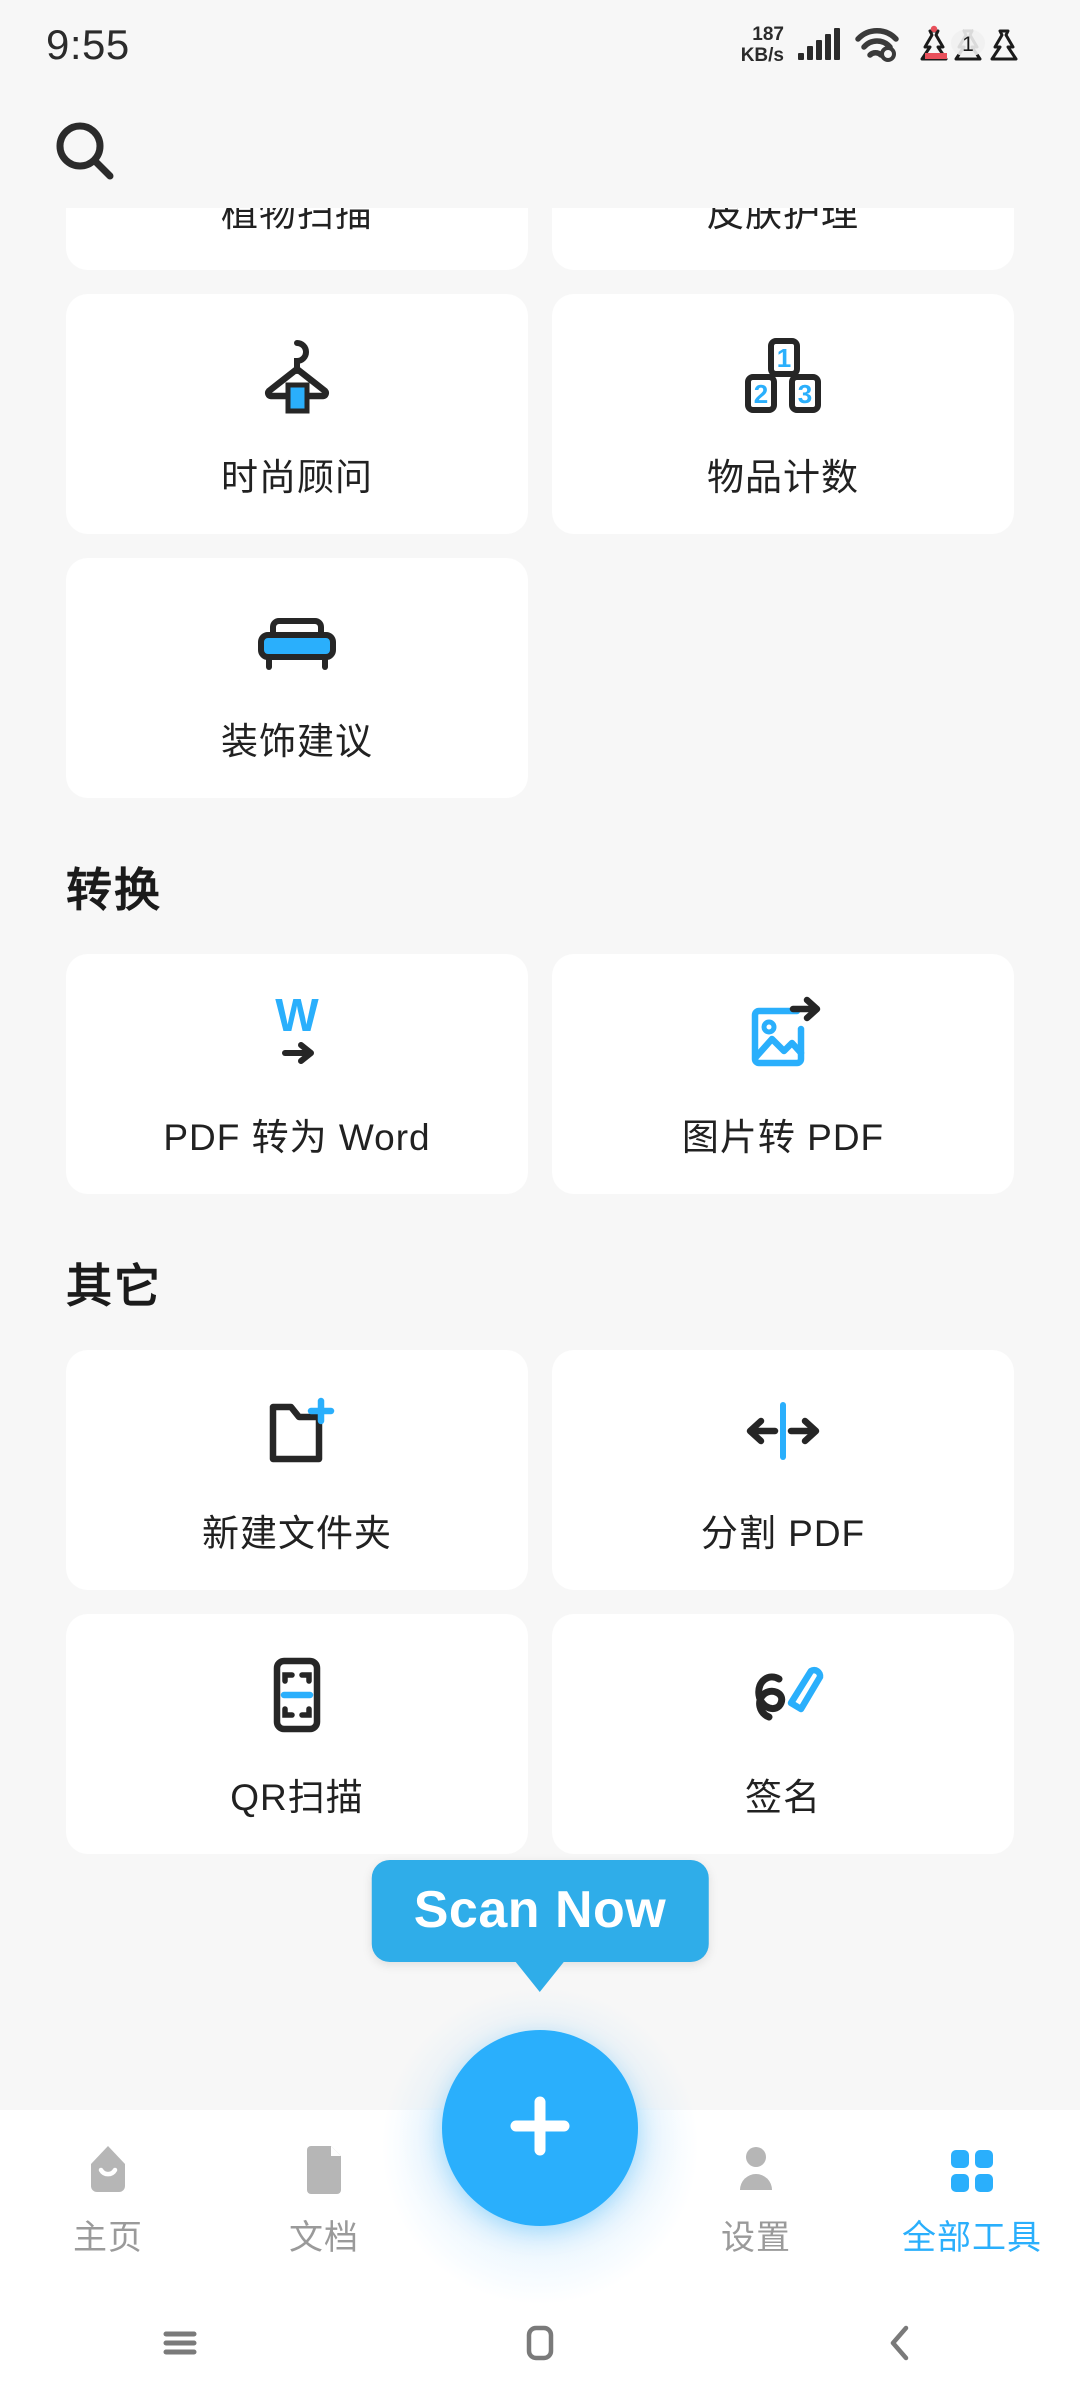  Describe the element at coordinates (783, 1431) in the screenshot. I see `split-pdf-icon` at that location.